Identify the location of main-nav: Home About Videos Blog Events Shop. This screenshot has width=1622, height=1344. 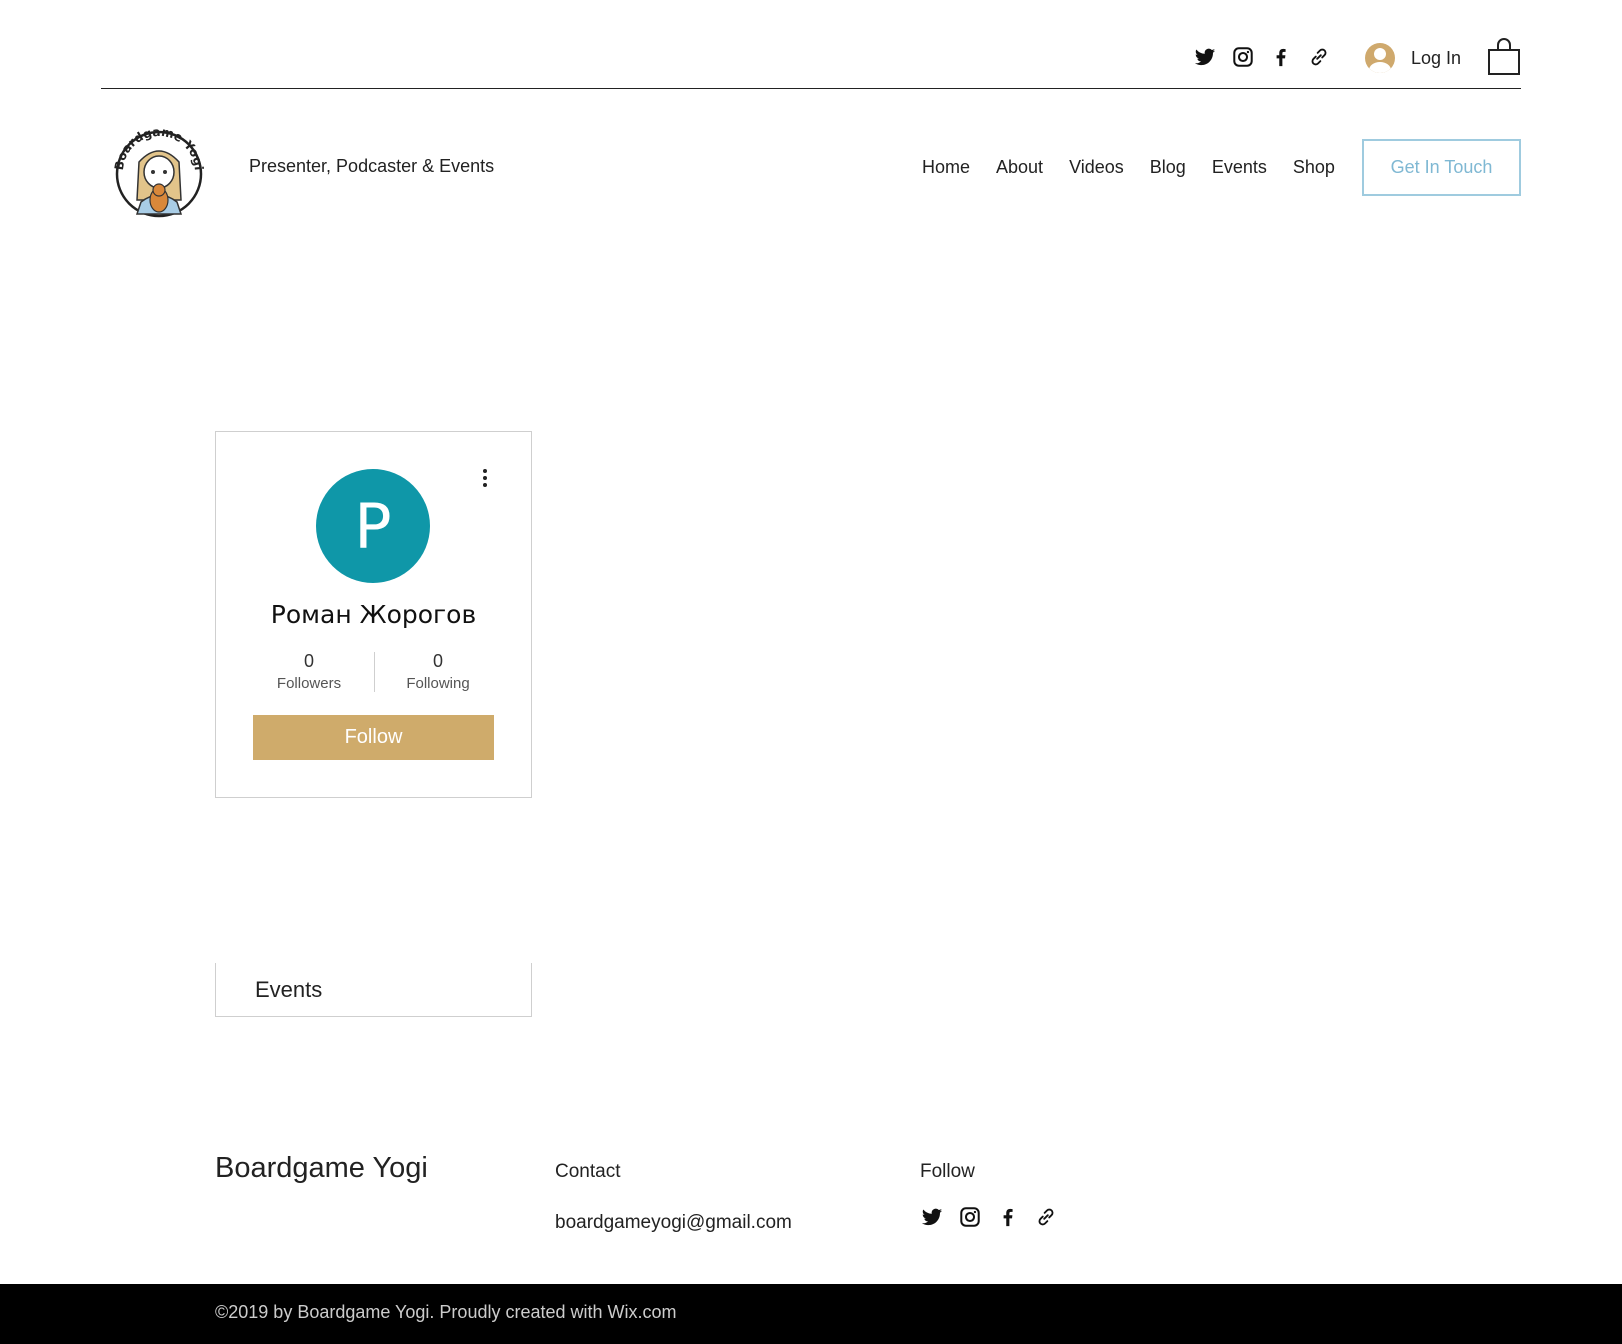
(1141, 167).